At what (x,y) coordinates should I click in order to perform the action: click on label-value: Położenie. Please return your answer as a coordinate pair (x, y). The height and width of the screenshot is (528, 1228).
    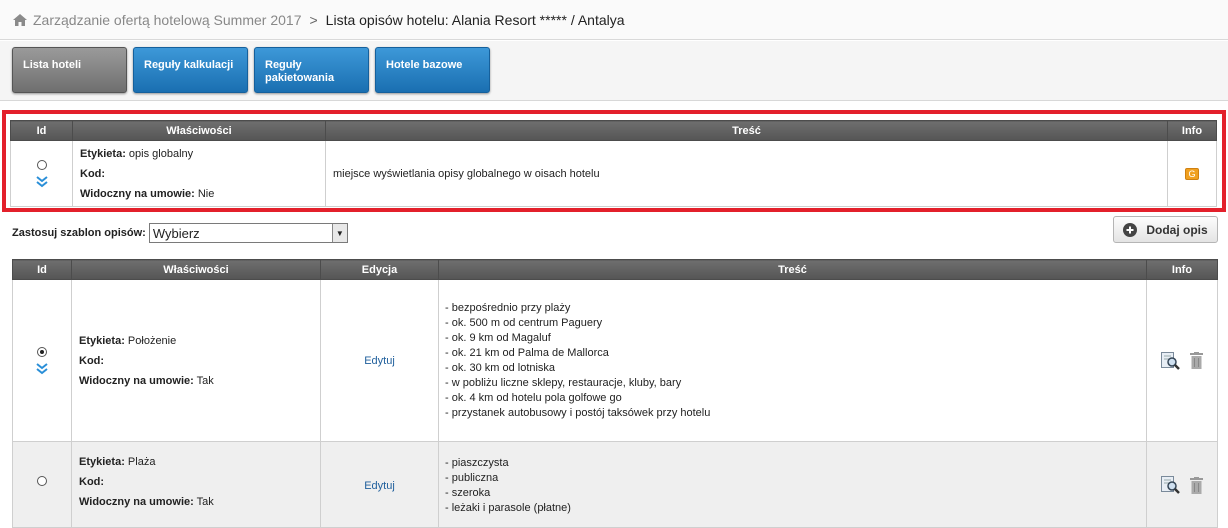
    Looking at the image, I should click on (152, 340).